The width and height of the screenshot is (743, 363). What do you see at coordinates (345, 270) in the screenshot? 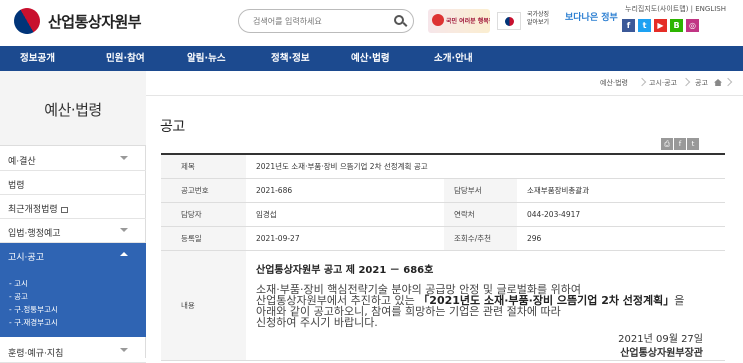
I see `content-heading: 산업통상자원부 공고 제 2021 － 686호` at bounding box center [345, 270].